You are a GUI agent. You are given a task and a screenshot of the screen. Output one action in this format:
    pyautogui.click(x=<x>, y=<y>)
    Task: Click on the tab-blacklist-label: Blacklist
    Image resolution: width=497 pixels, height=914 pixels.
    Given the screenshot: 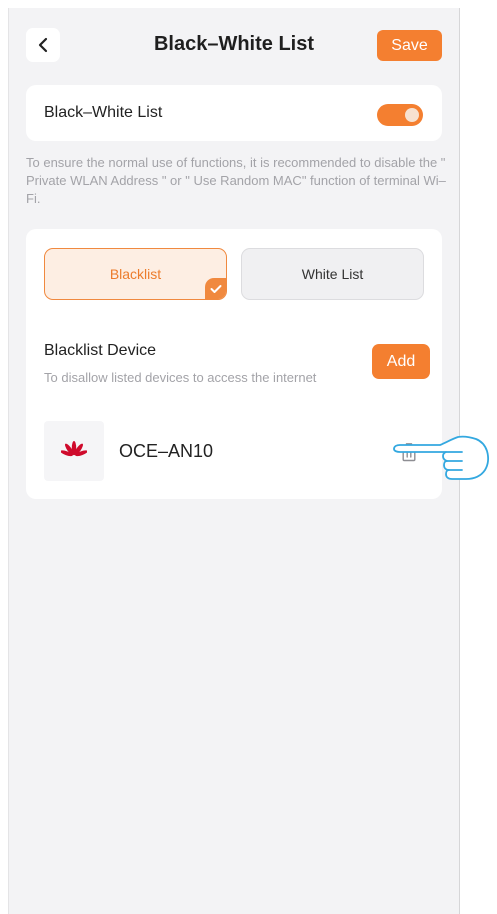 What is the action you would take?
    pyautogui.click(x=135, y=274)
    